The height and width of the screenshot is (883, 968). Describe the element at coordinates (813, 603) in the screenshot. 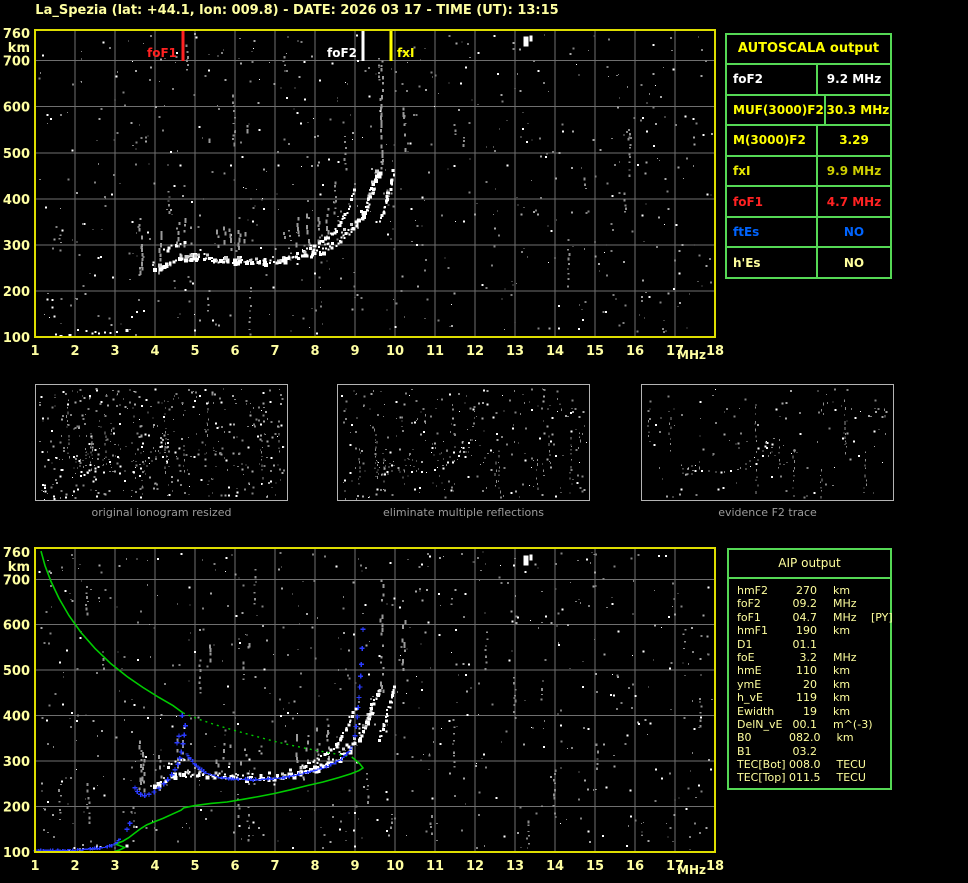

I see `aip-row-fof2: foF2 09.2 MHz` at that location.